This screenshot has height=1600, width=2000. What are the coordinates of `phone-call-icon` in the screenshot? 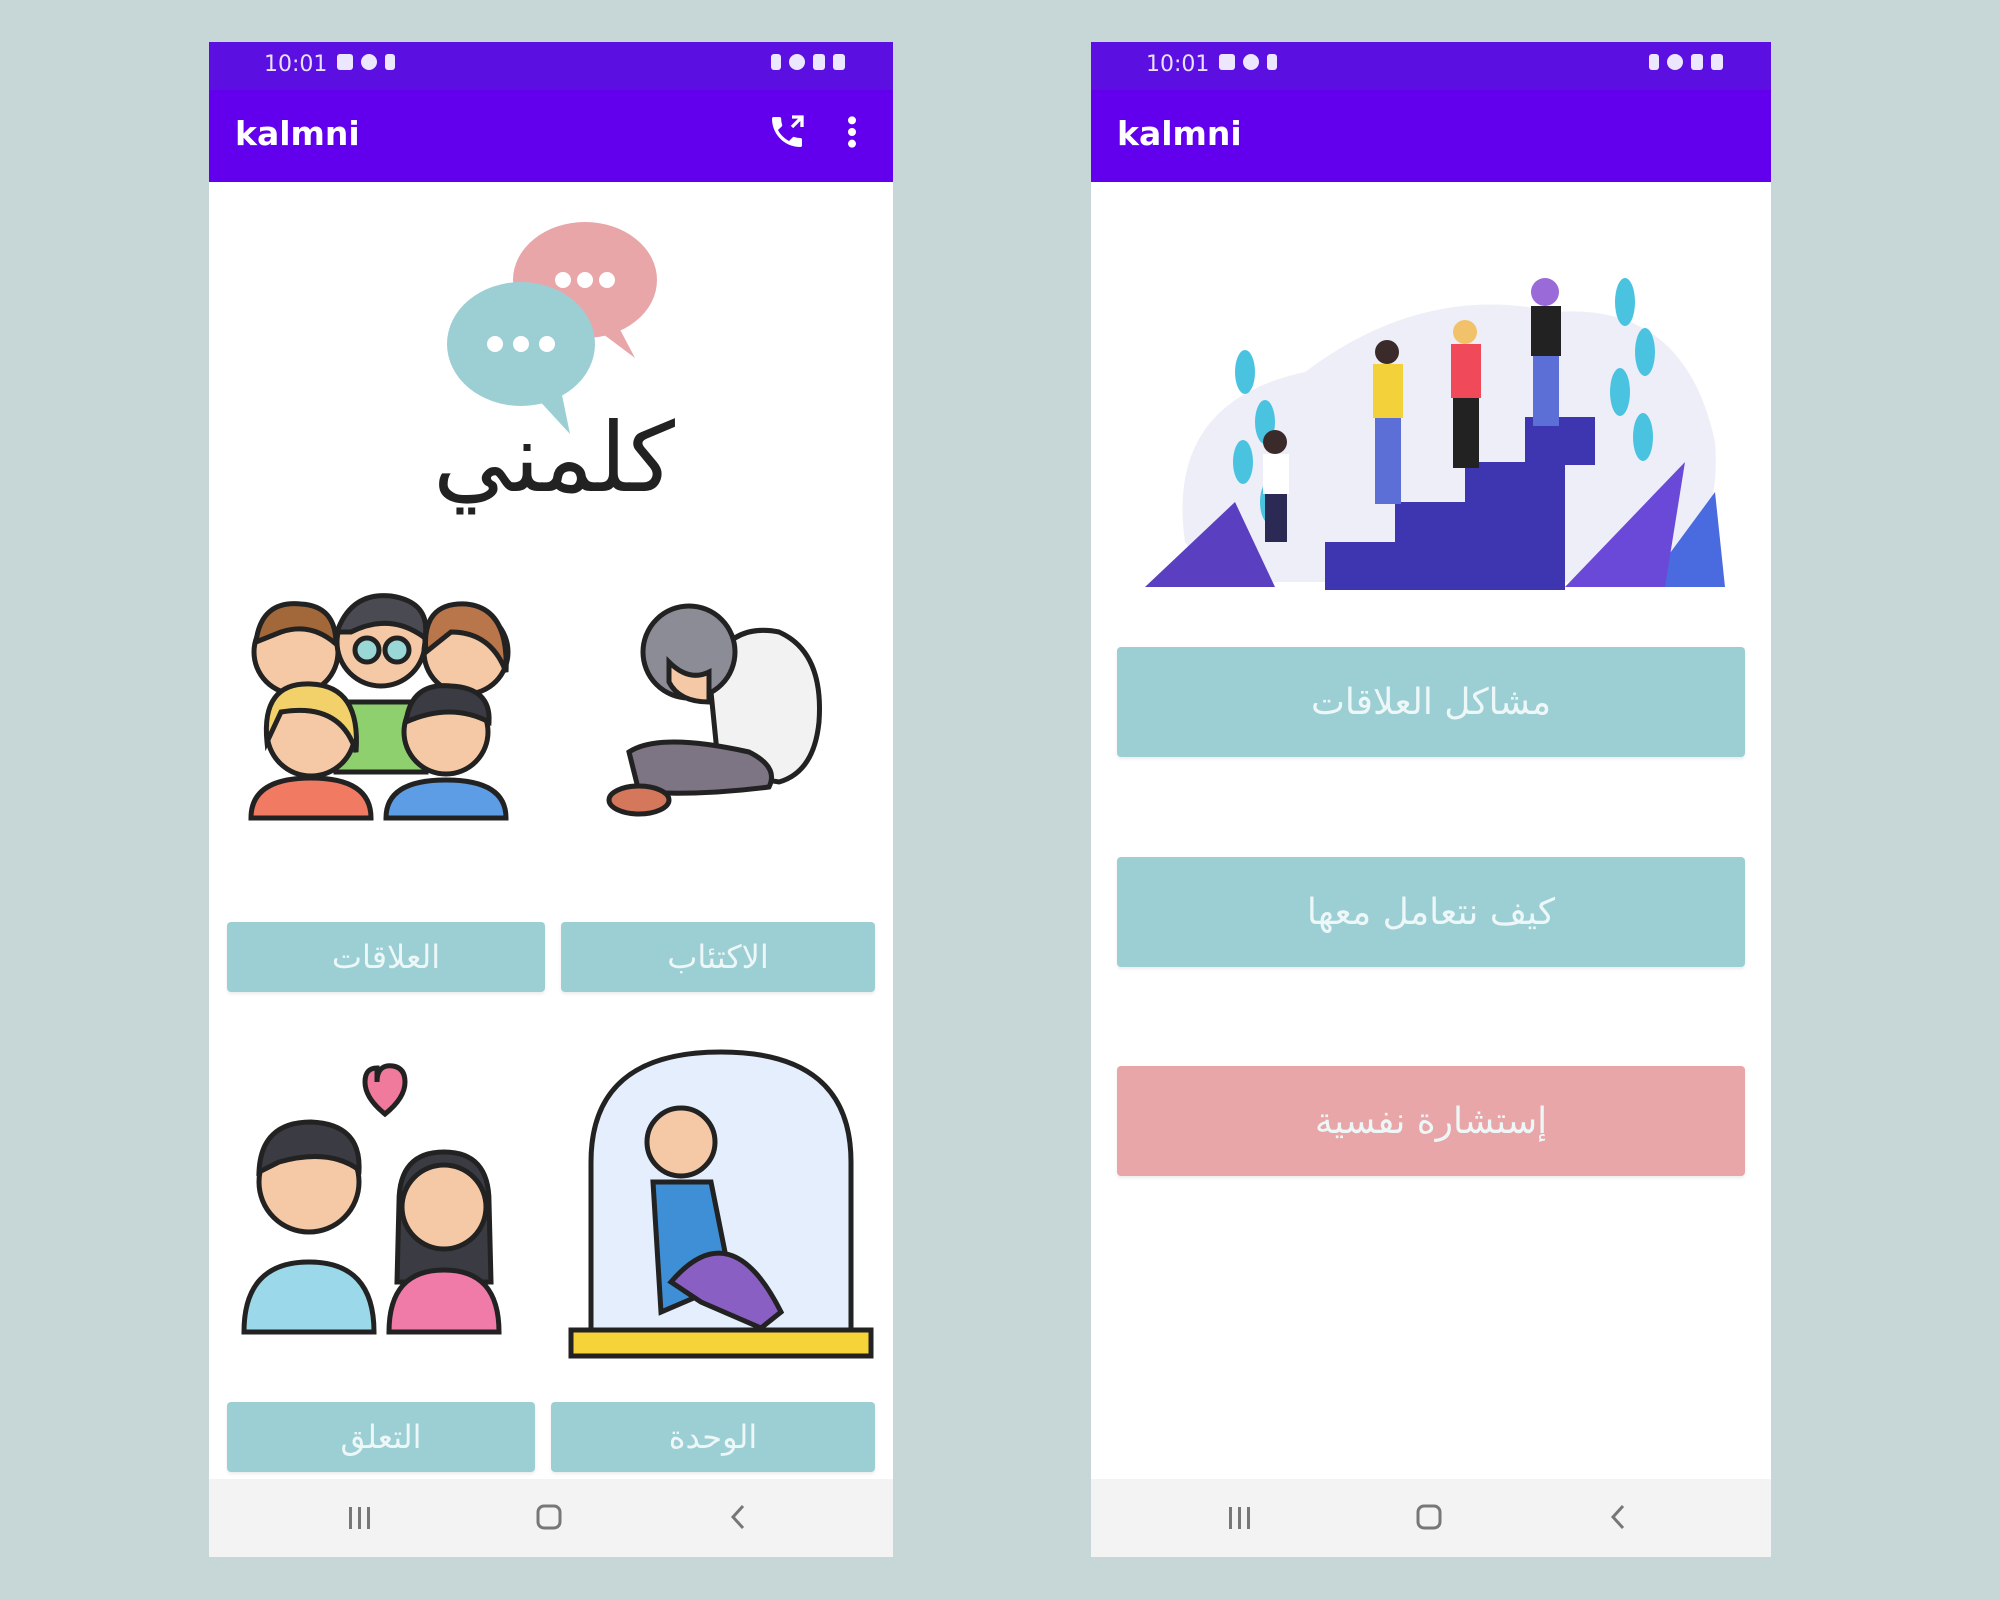 It's located at (787, 134).